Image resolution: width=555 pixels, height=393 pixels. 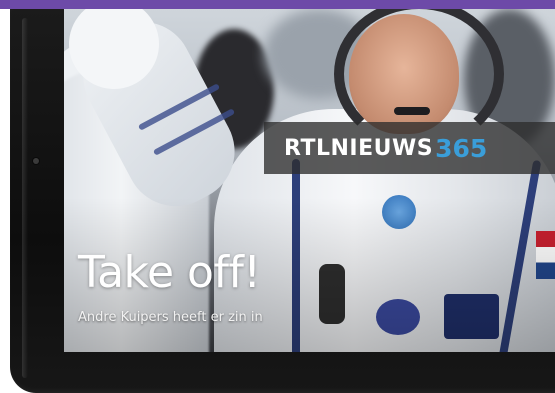 I want to click on brand-bar: RTLNIEUWS 365, so click(x=409, y=148).